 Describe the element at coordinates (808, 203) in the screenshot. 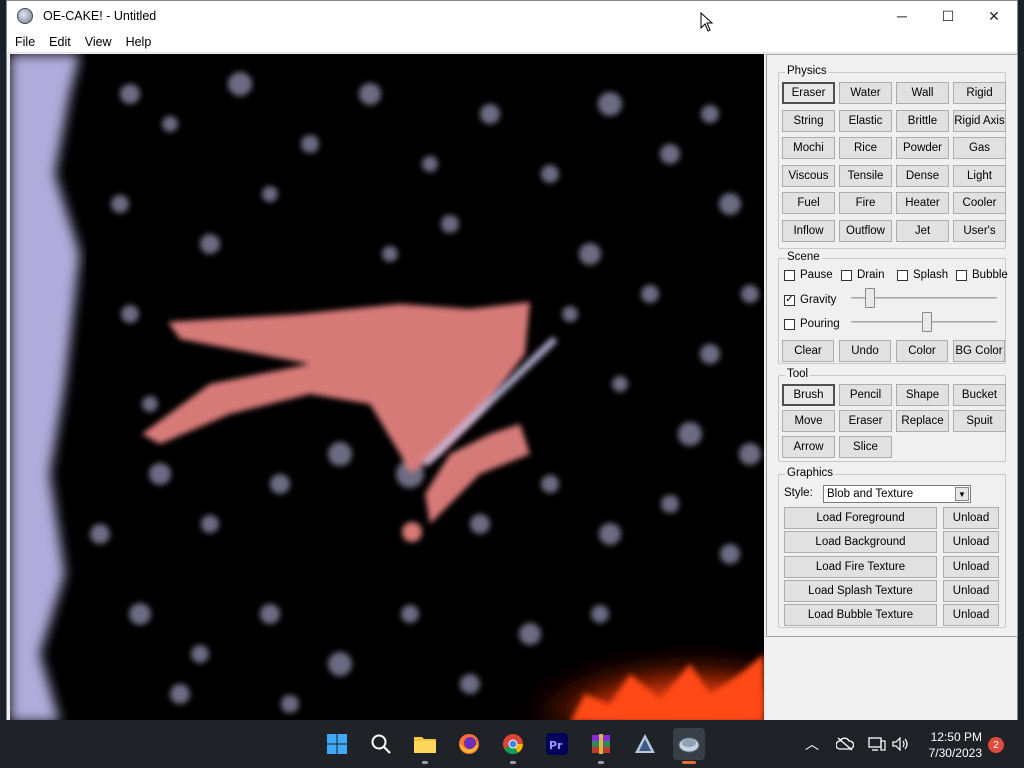

I see `physics-fuel-button: Fuel` at that location.